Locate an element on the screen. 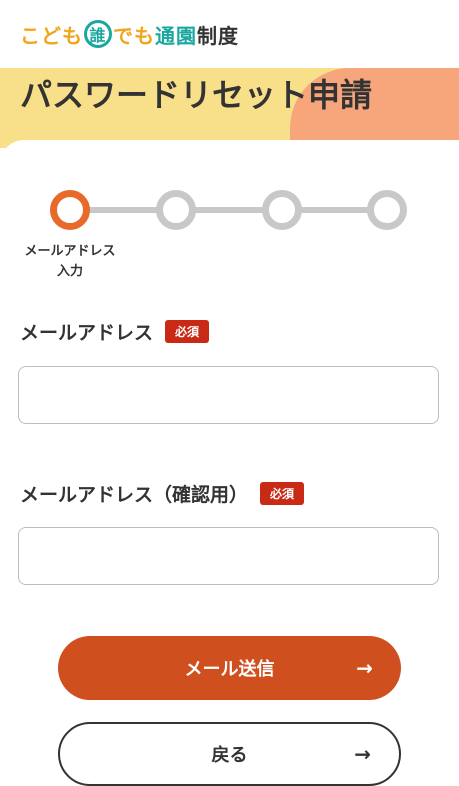 Image resolution: width=459 pixels, height=786 pixels. page-title: パスワードリセット申請 is located at coordinates (196, 95).